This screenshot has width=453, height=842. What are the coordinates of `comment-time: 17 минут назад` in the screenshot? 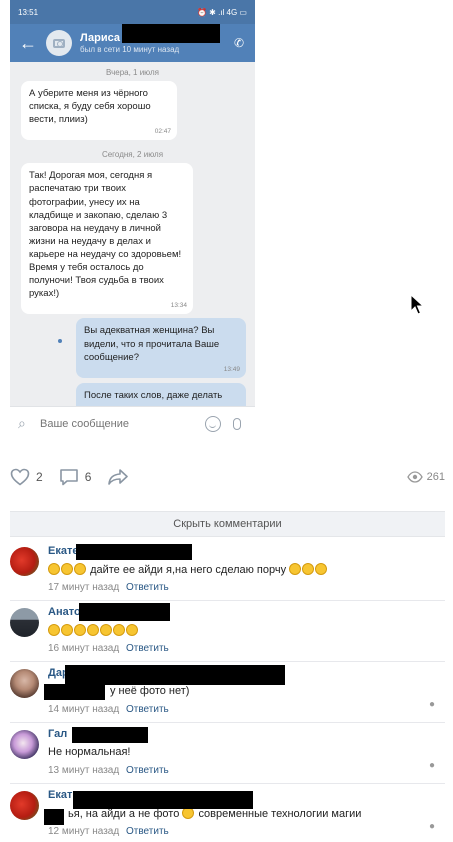 It's located at (83, 587).